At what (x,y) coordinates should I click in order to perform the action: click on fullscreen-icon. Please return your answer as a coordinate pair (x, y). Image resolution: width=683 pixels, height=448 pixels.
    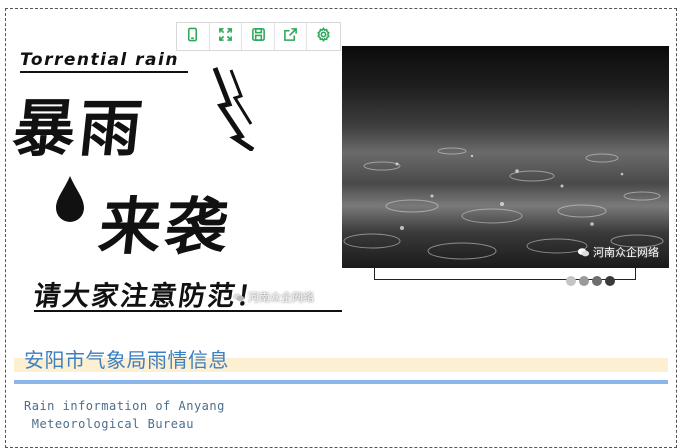
    Looking at the image, I should click on (225, 36).